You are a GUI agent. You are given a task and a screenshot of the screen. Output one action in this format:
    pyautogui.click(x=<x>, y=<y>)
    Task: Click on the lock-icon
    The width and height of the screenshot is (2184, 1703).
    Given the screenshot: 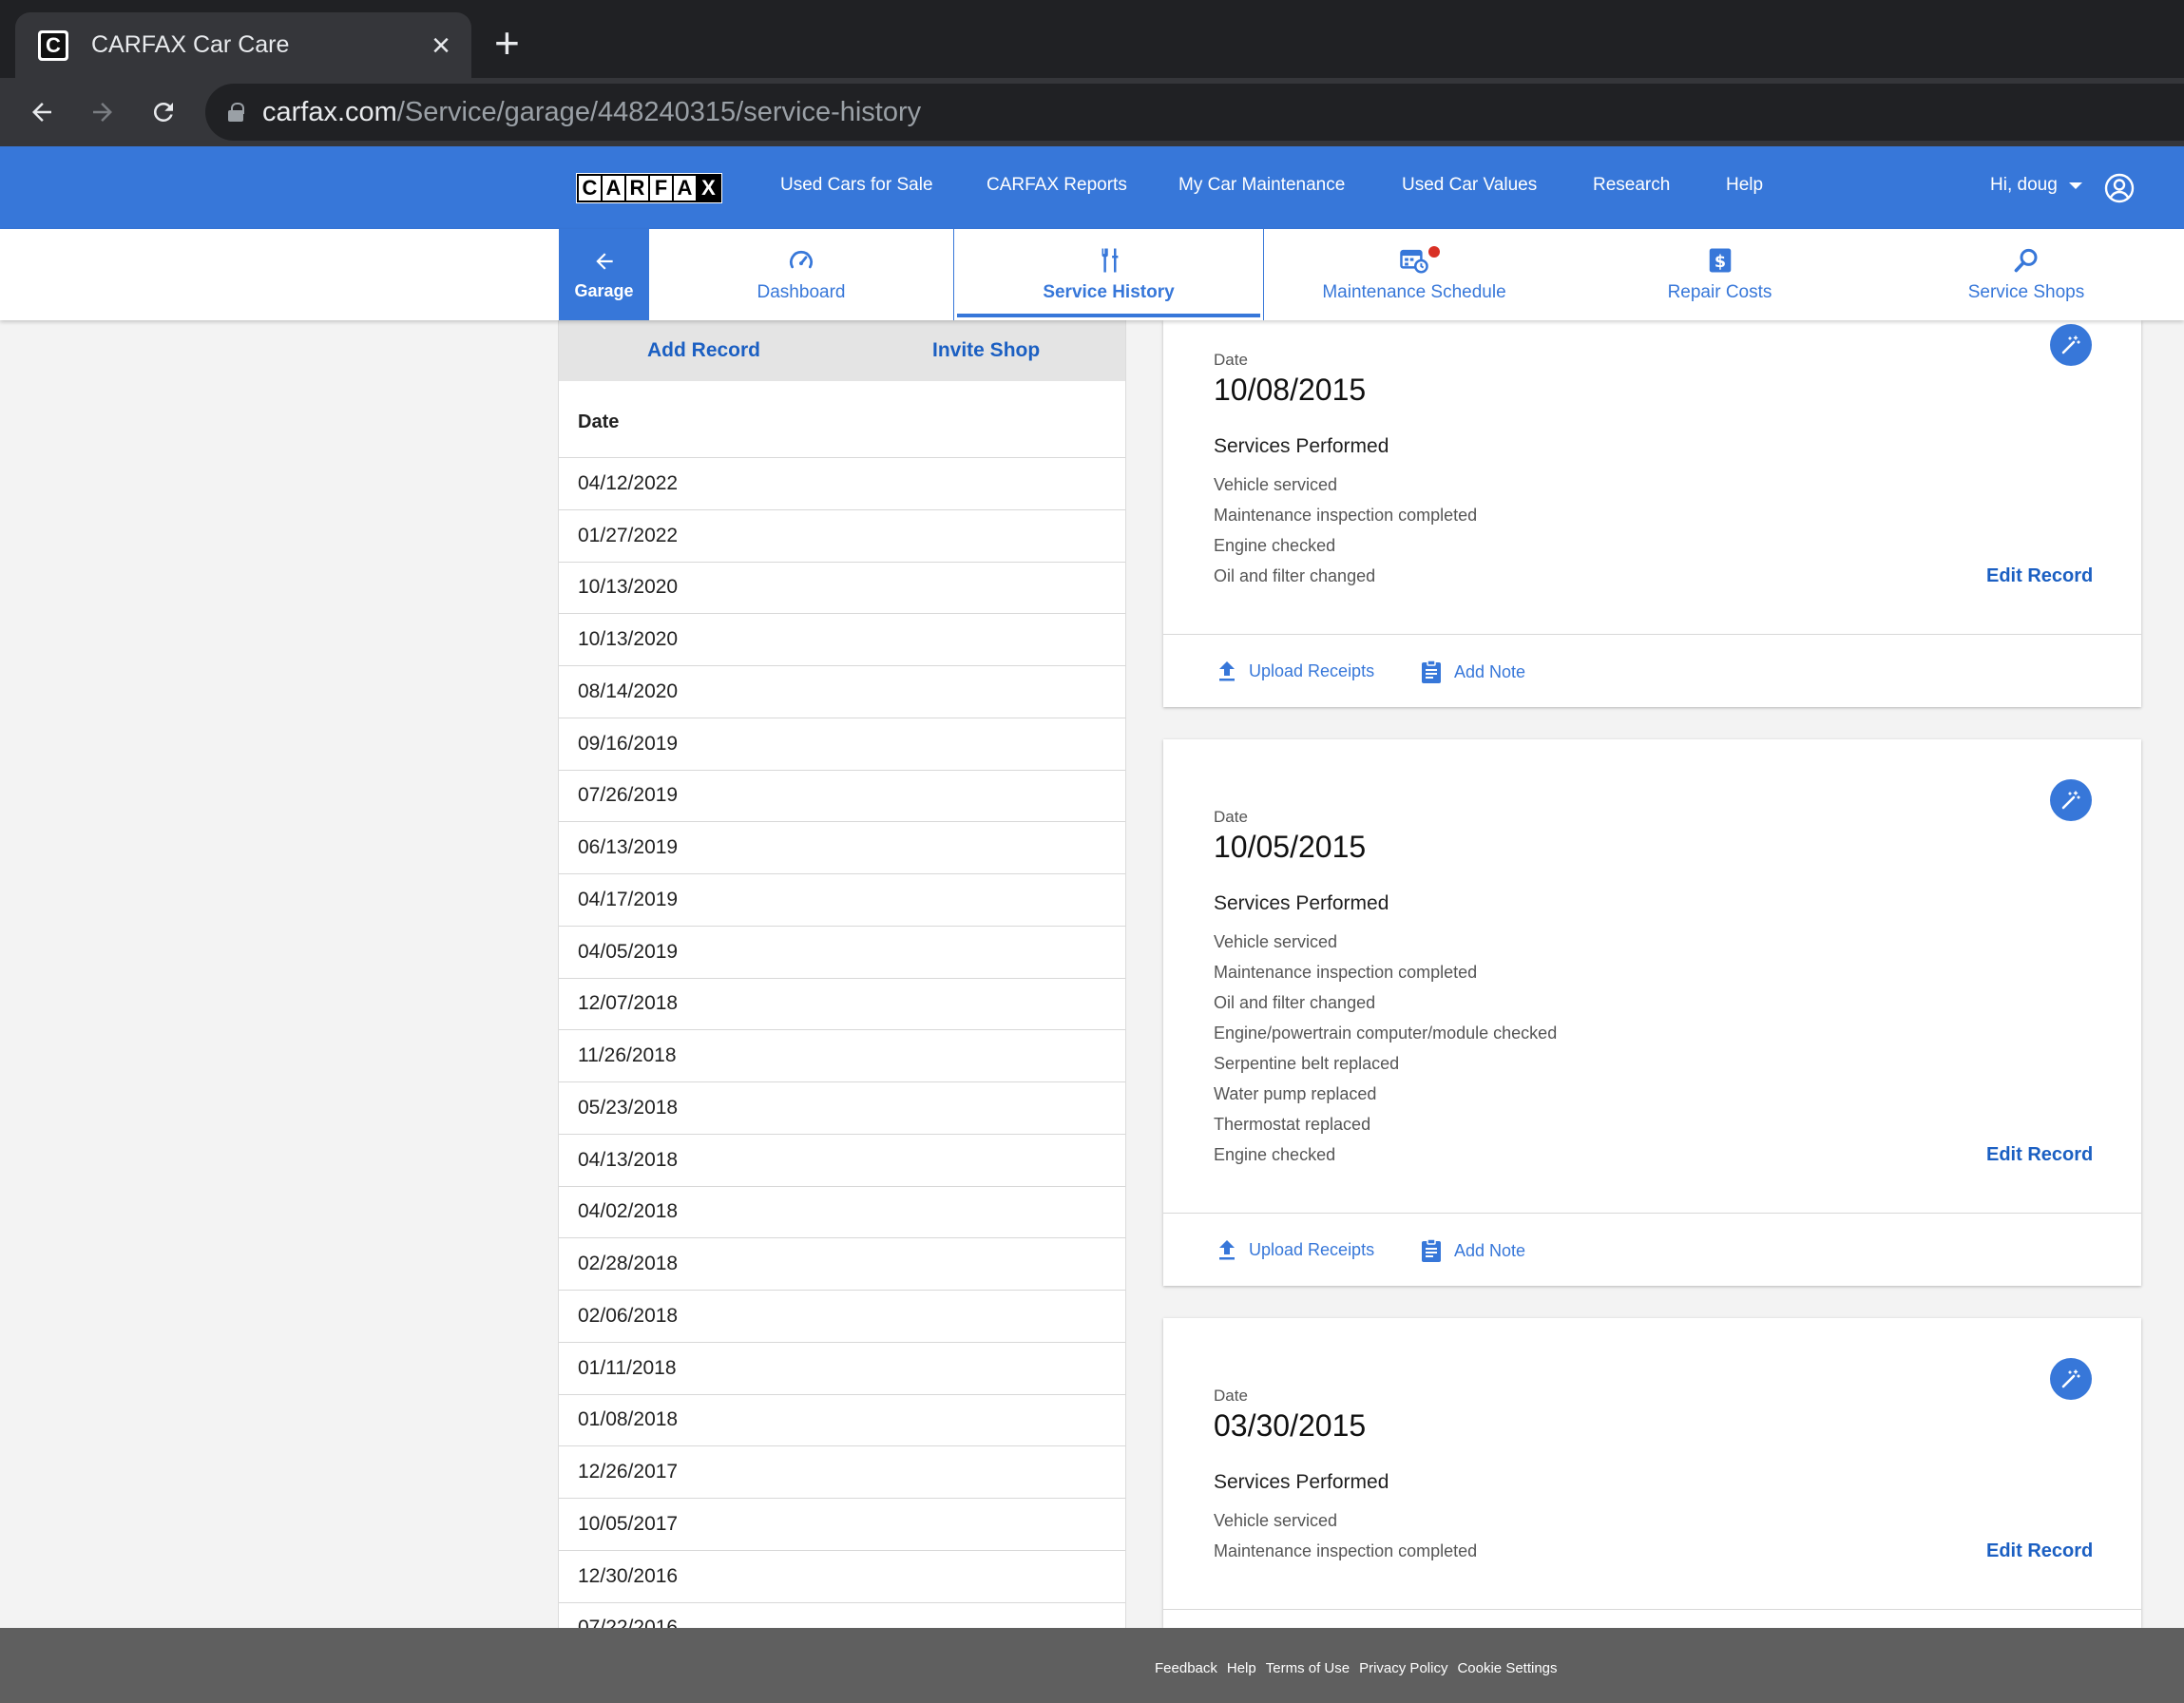 What is the action you would take?
    pyautogui.click(x=236, y=112)
    